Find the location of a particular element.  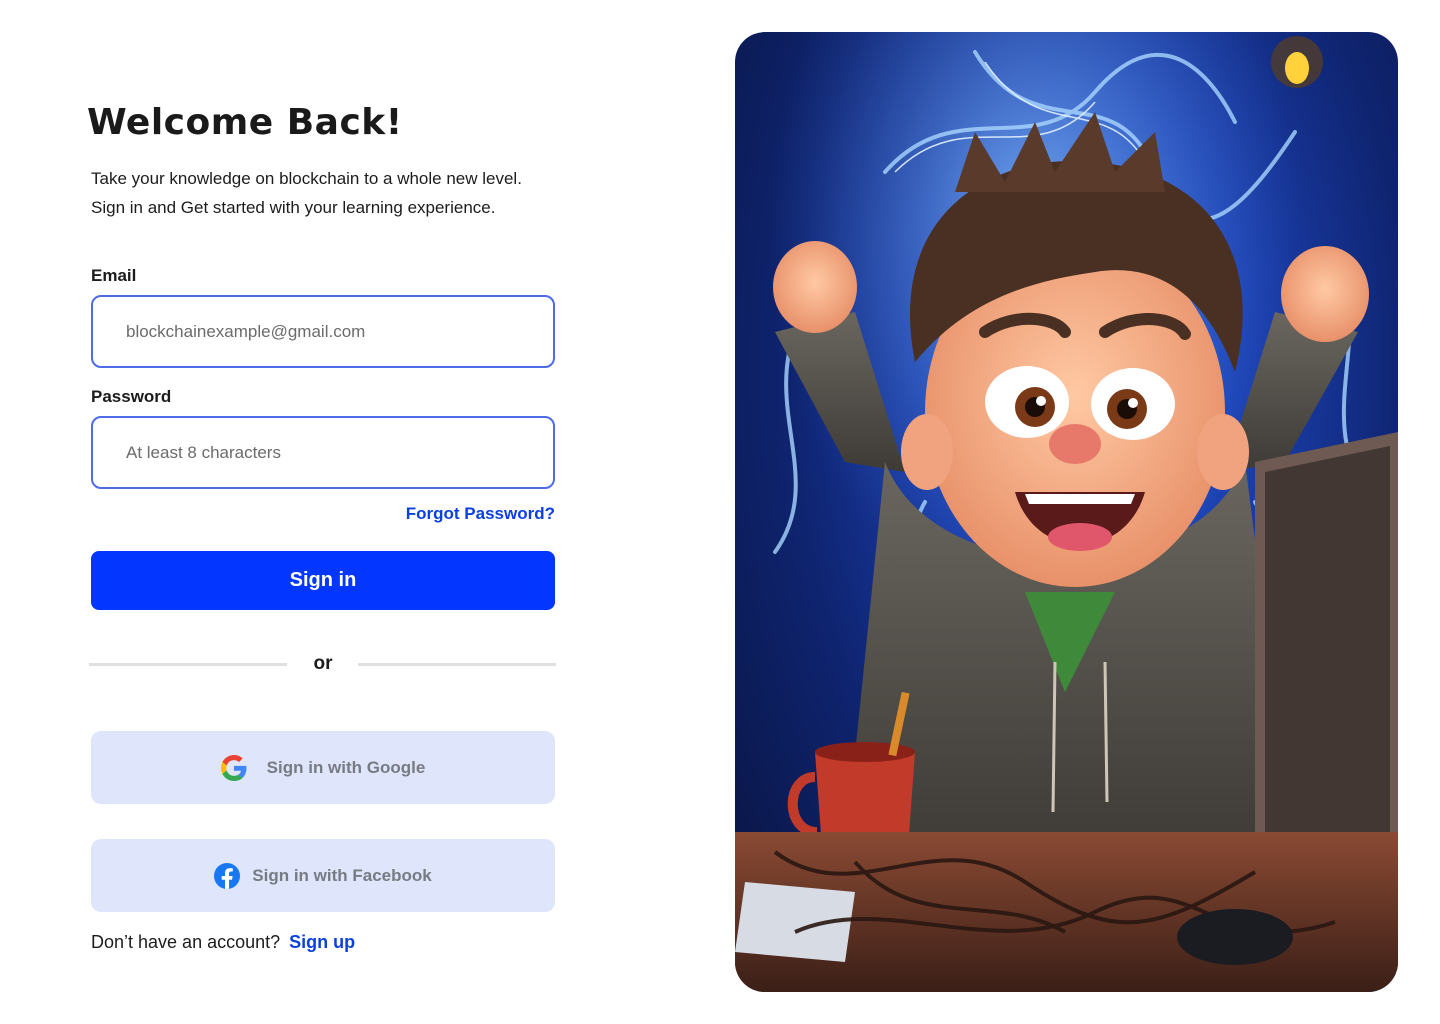

divider-line-right is located at coordinates (457, 664).